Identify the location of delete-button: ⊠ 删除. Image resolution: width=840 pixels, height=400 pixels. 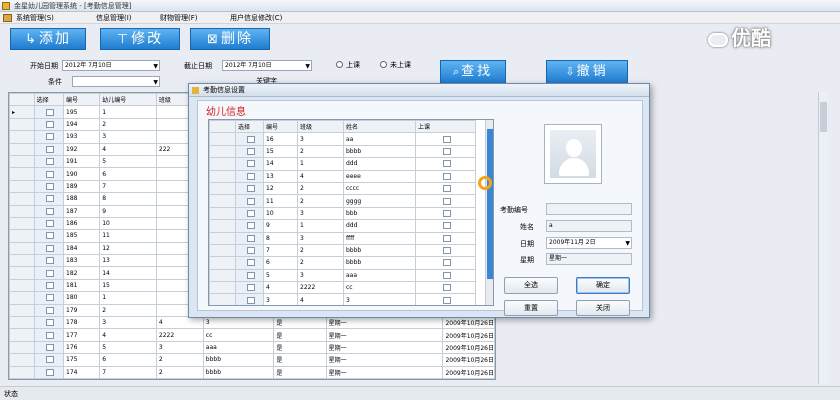
(230, 39).